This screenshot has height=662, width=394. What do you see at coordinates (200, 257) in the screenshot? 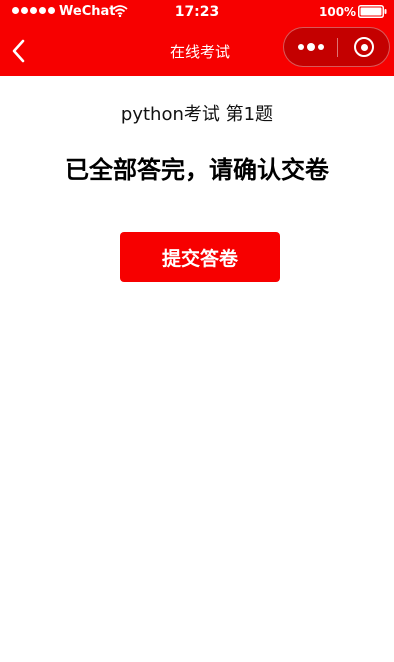
I see `submit-answers-button: 提交答卷` at bounding box center [200, 257].